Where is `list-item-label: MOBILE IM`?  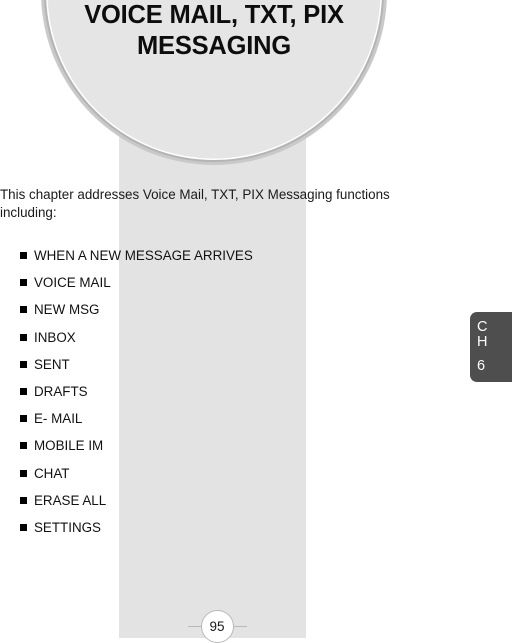
list-item-label: MOBILE IM is located at coordinates (69, 446).